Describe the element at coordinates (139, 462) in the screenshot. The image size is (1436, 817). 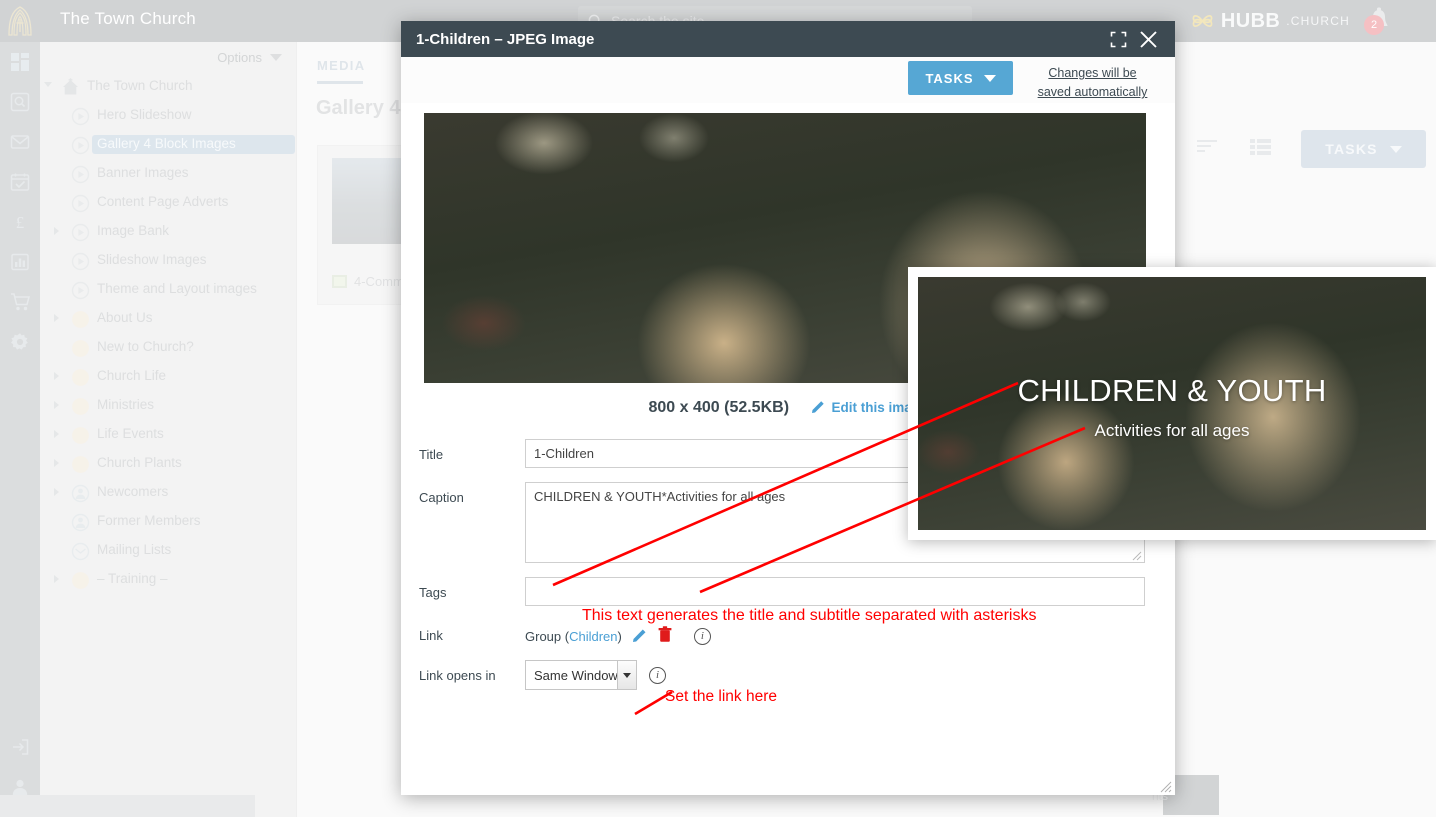
I see `tree-item-label: Church Plants` at that location.